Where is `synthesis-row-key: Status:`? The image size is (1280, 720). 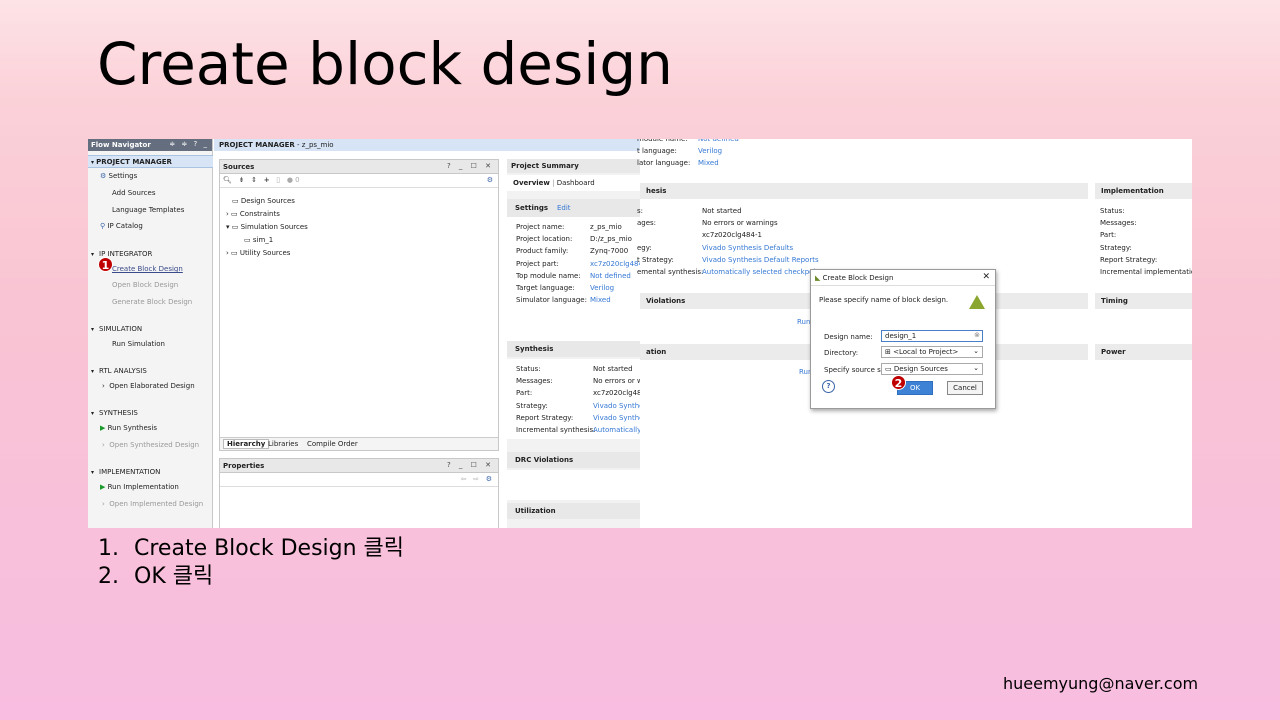 synthesis-row-key: Status: is located at coordinates (528, 369).